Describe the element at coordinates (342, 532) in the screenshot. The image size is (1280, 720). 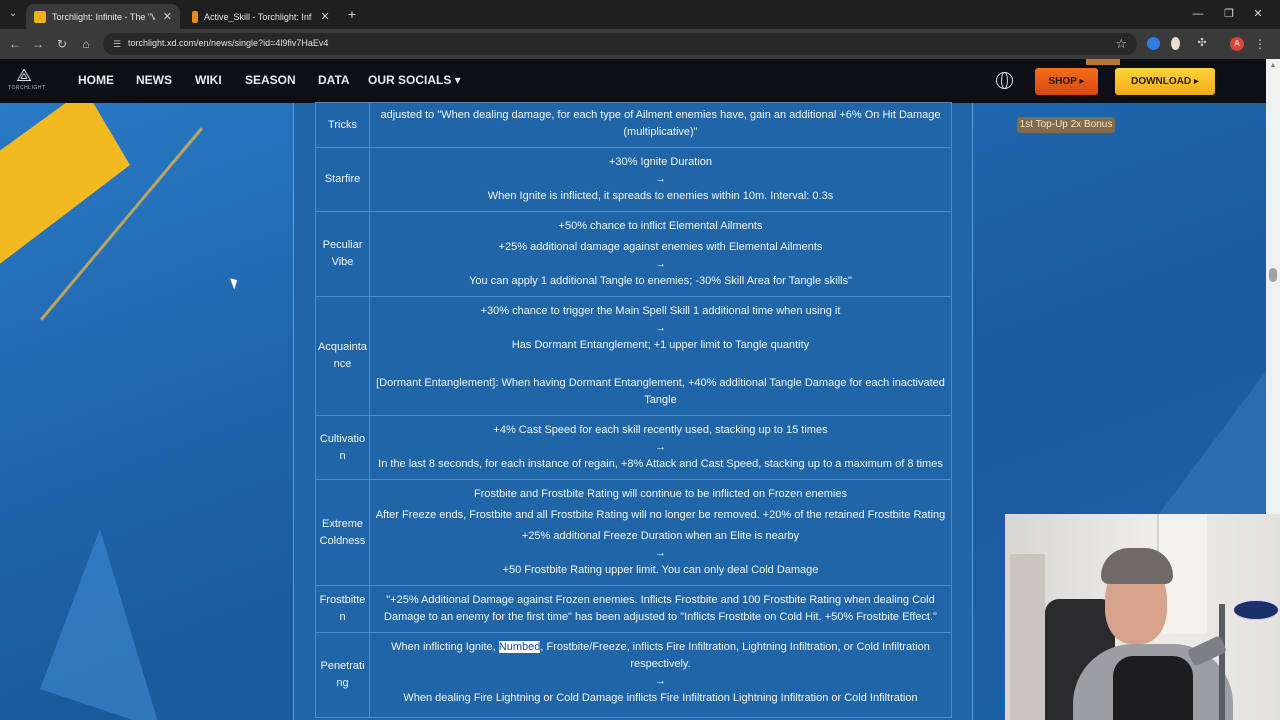
I see `talent-name: Extreme Coldness` at that location.